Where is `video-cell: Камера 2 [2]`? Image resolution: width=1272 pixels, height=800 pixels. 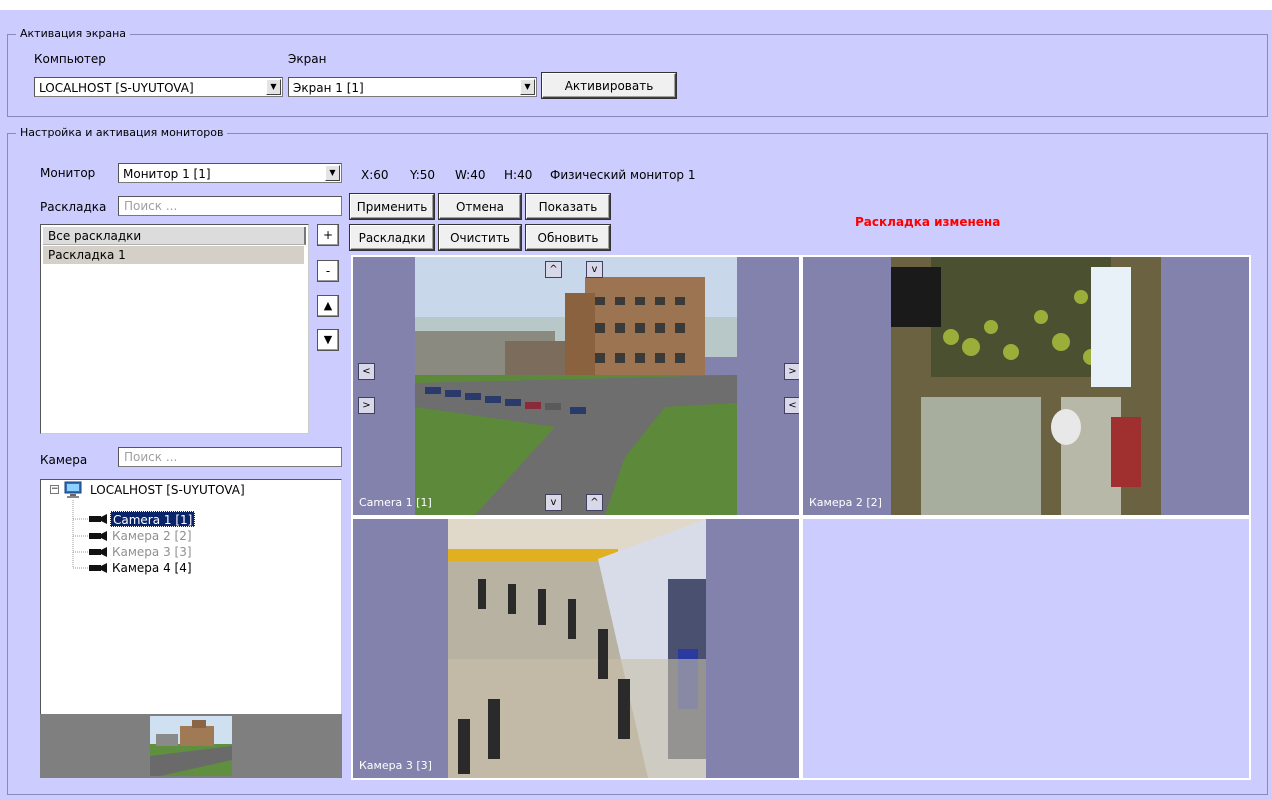
video-cell: Камера 2 [2] is located at coordinates (1026, 386).